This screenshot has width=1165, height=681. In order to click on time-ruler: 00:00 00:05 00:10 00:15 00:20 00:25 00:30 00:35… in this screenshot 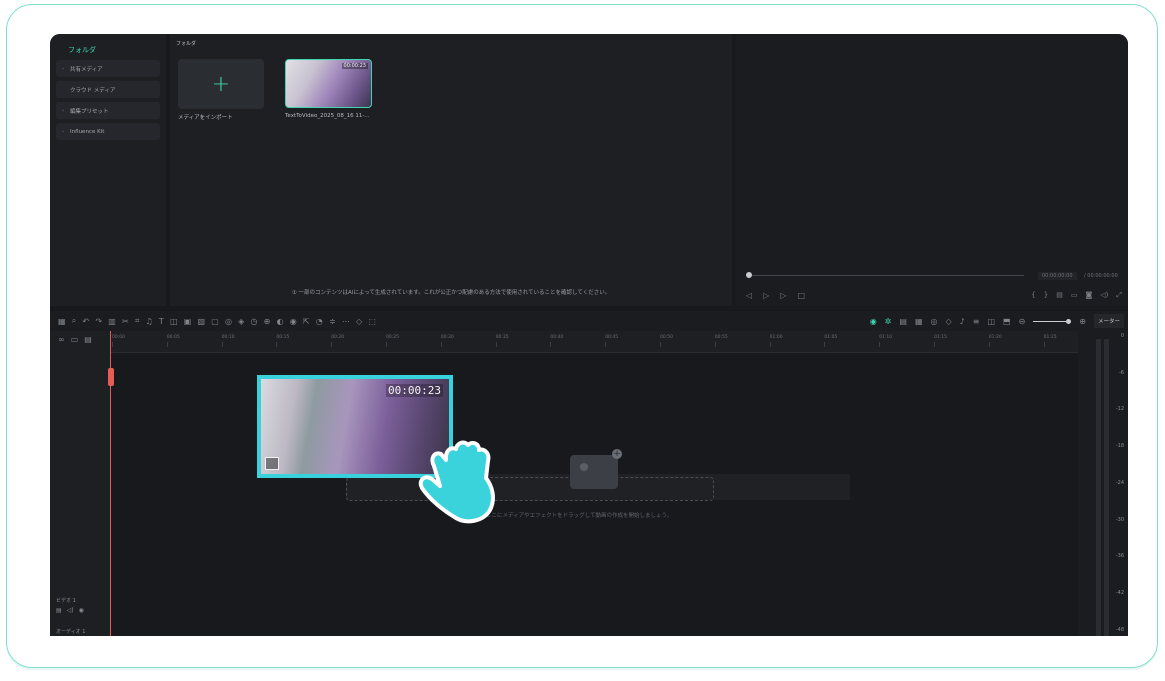, I will do `click(594, 342)`.